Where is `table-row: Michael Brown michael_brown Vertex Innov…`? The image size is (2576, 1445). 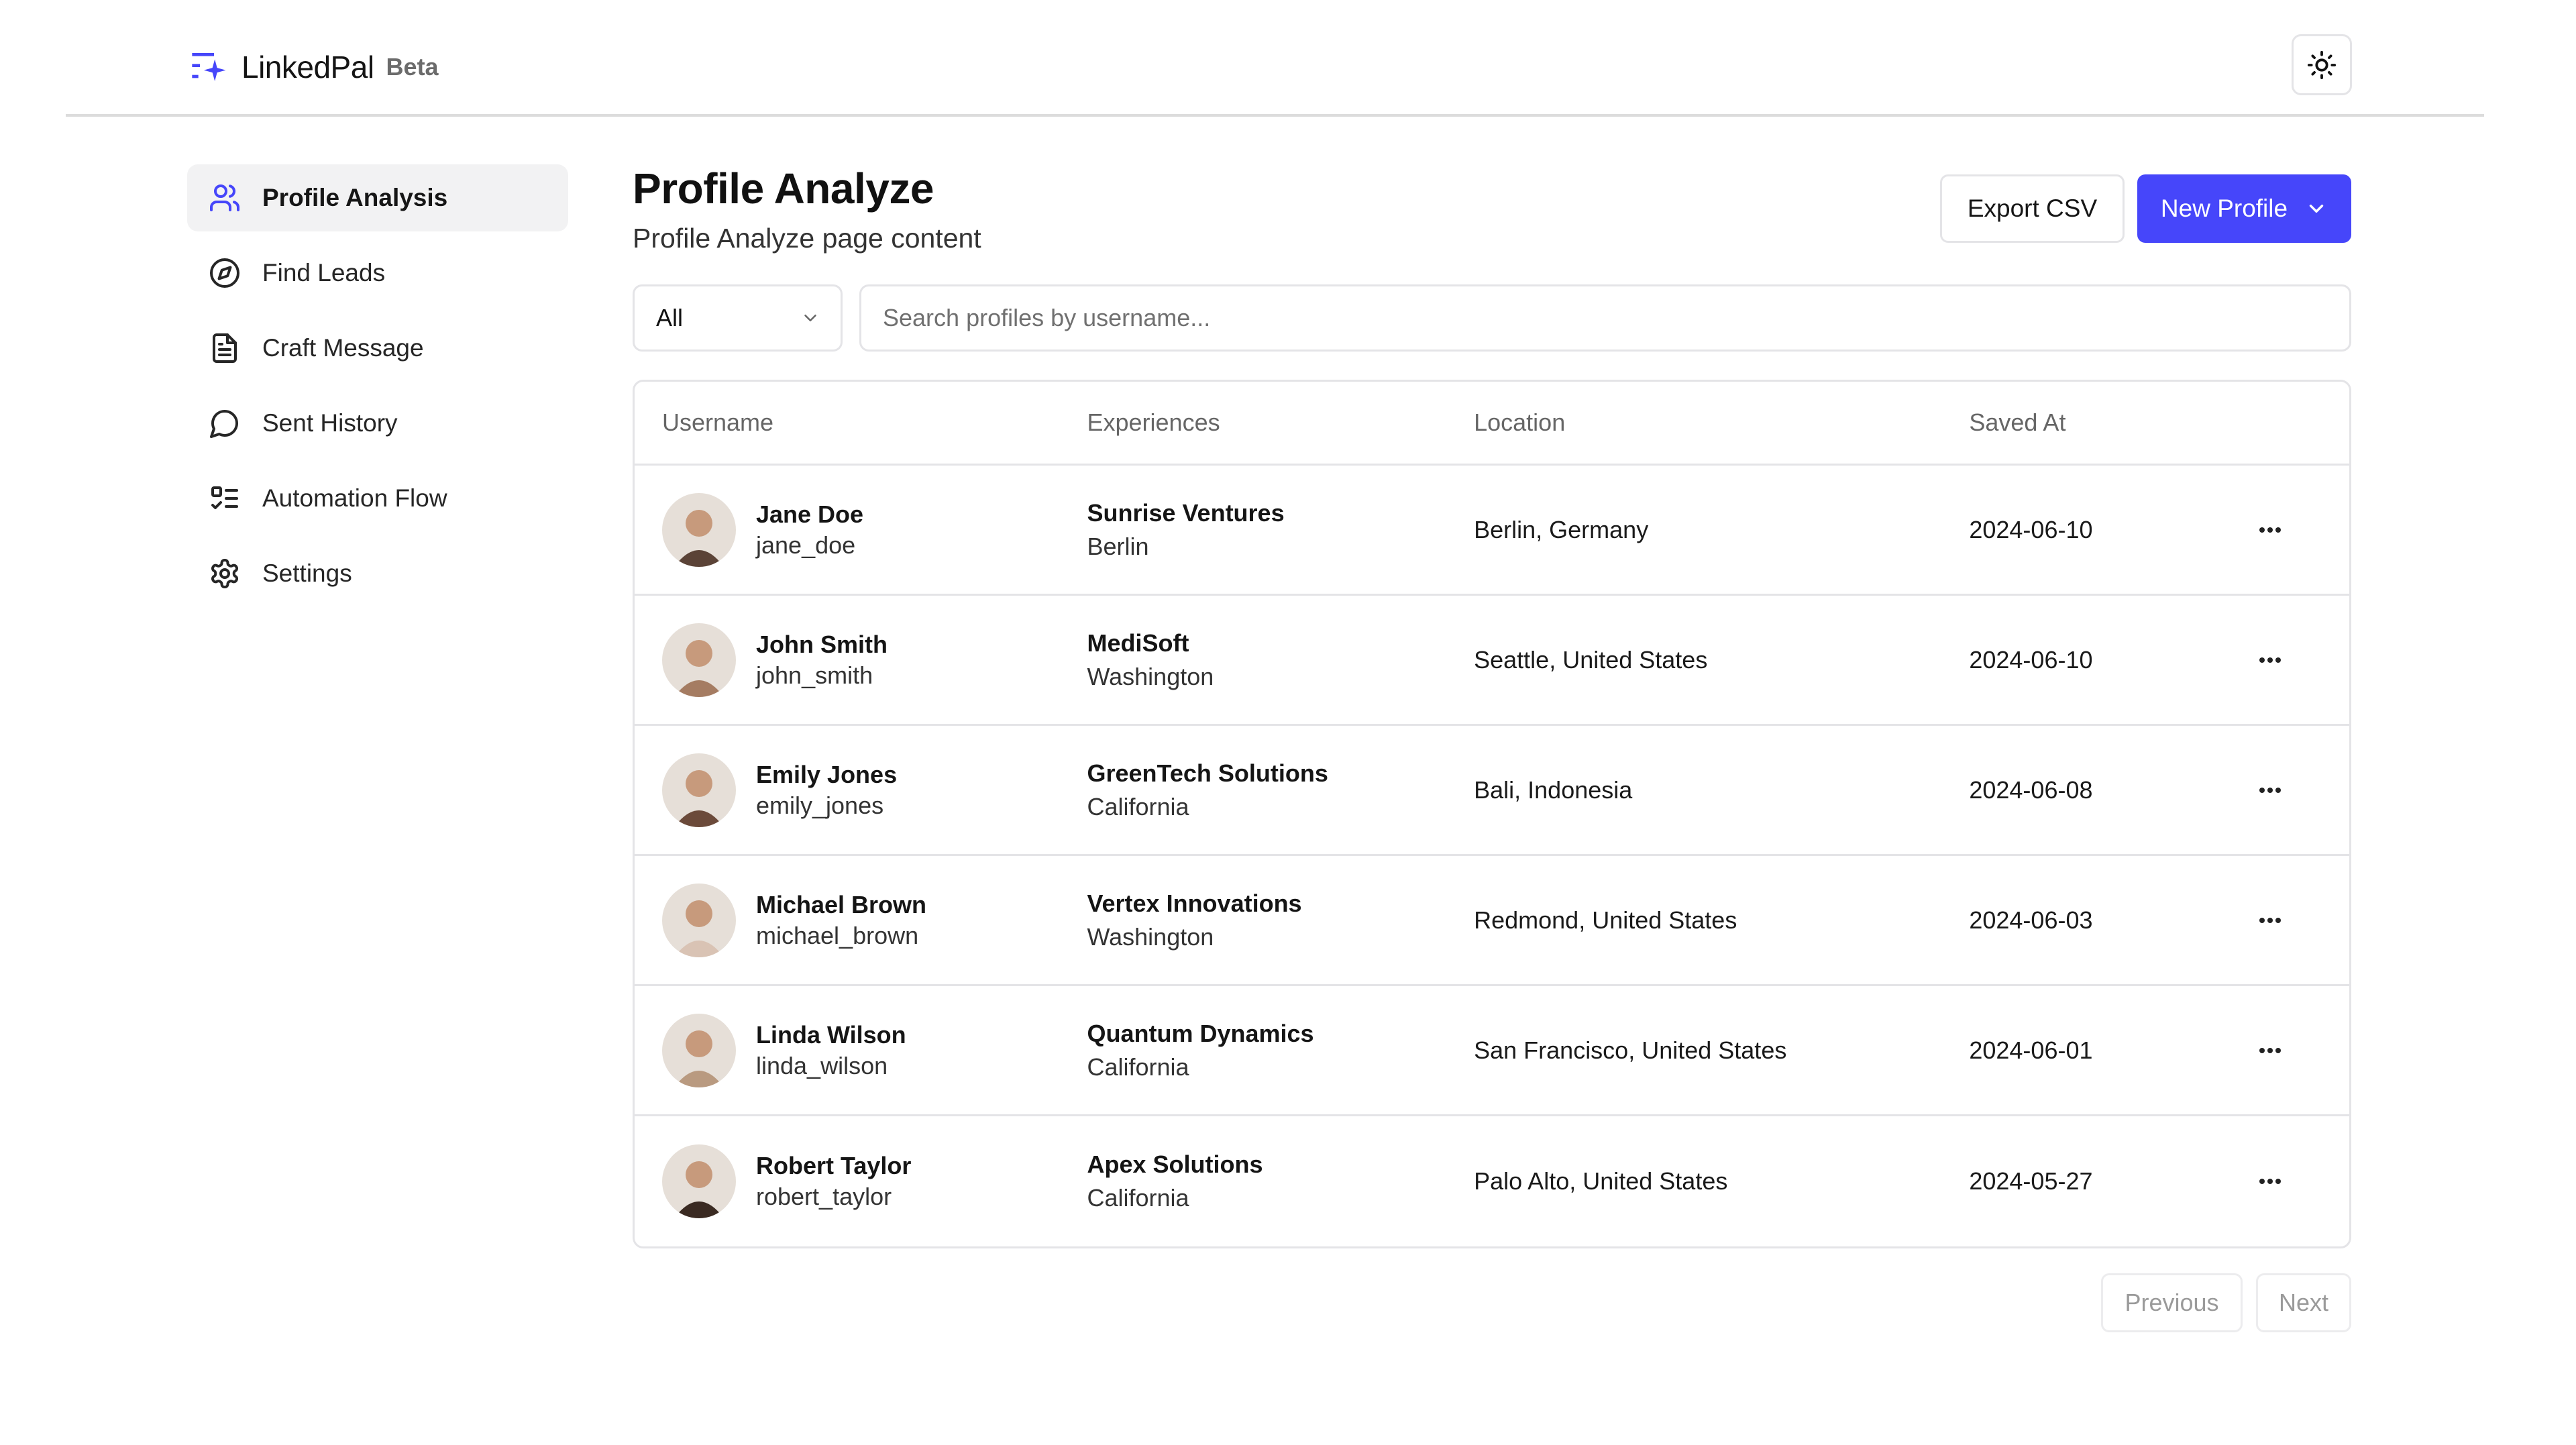
table-row: Michael Brown michael_brown Vertex Innov… is located at coordinates (1492, 921).